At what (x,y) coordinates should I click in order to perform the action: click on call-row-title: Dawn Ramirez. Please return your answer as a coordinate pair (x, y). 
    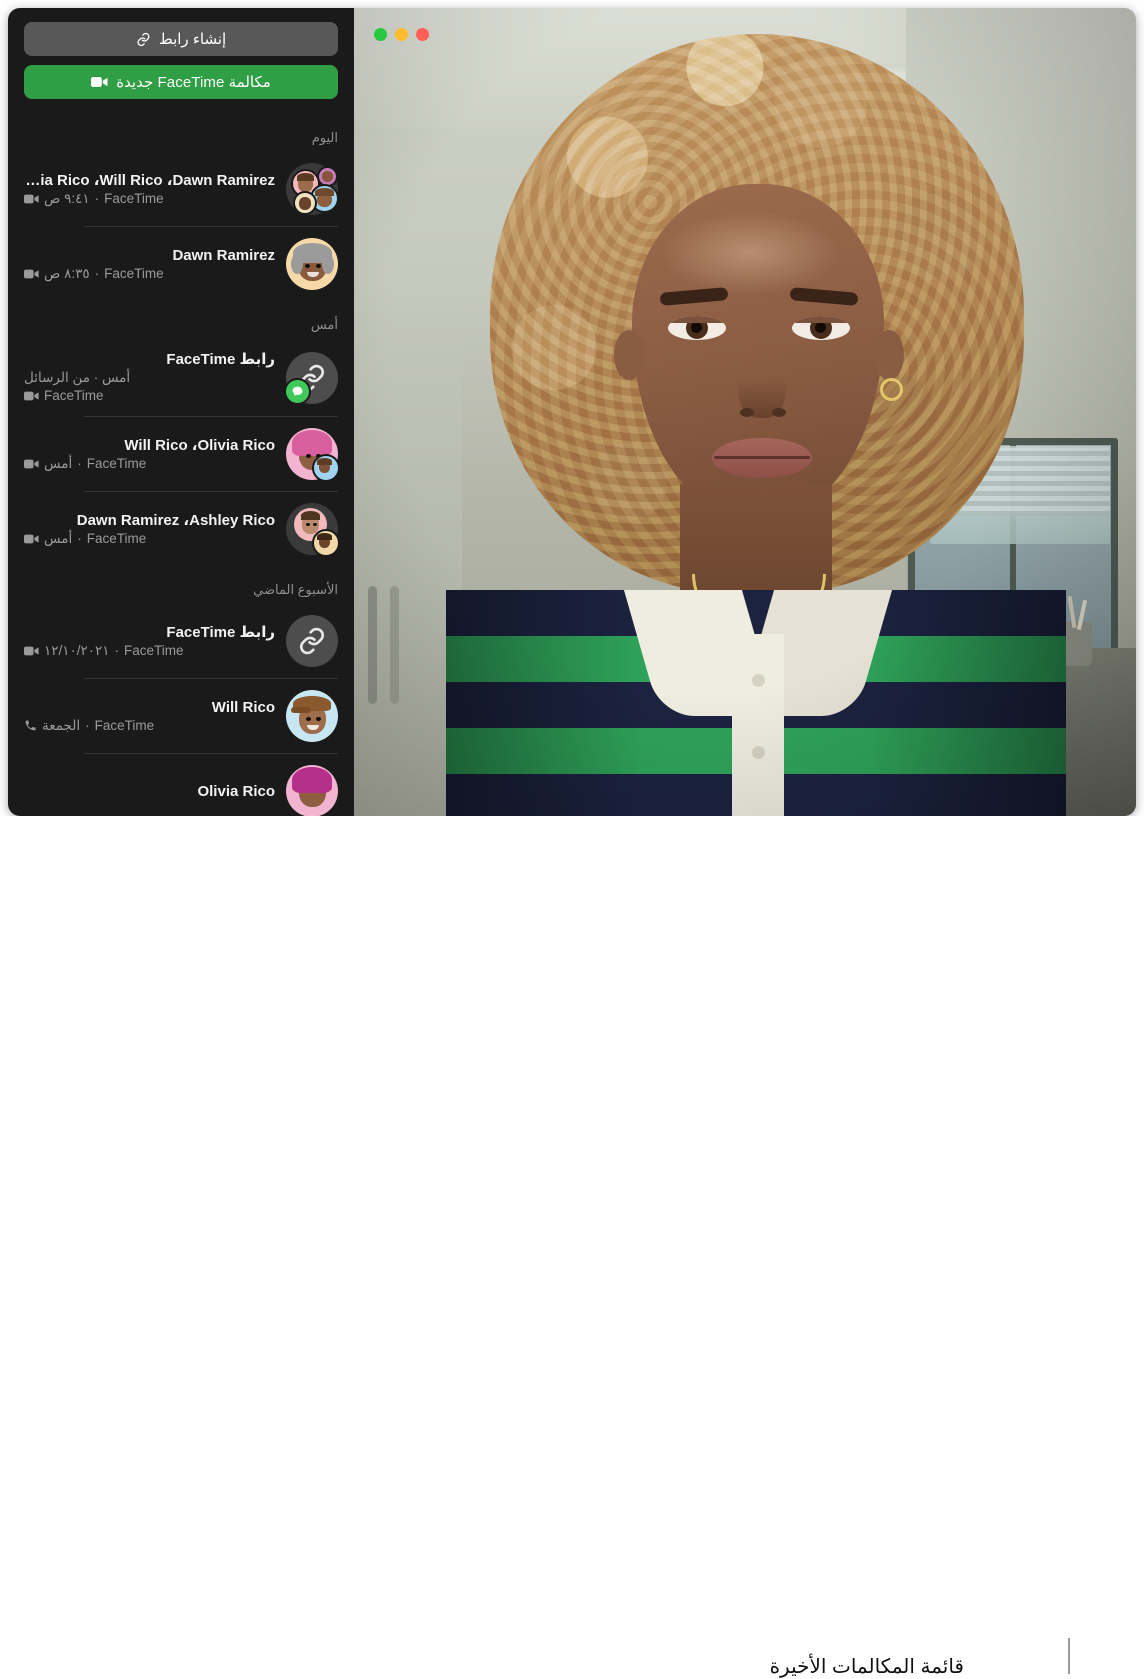
    Looking at the image, I should click on (223, 255).